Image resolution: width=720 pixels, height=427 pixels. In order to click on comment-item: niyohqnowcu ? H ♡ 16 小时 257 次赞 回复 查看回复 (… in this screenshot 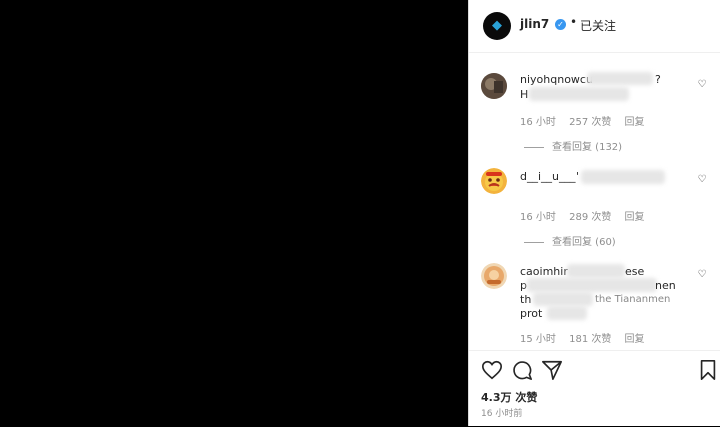, I will do `click(594, 115)`.